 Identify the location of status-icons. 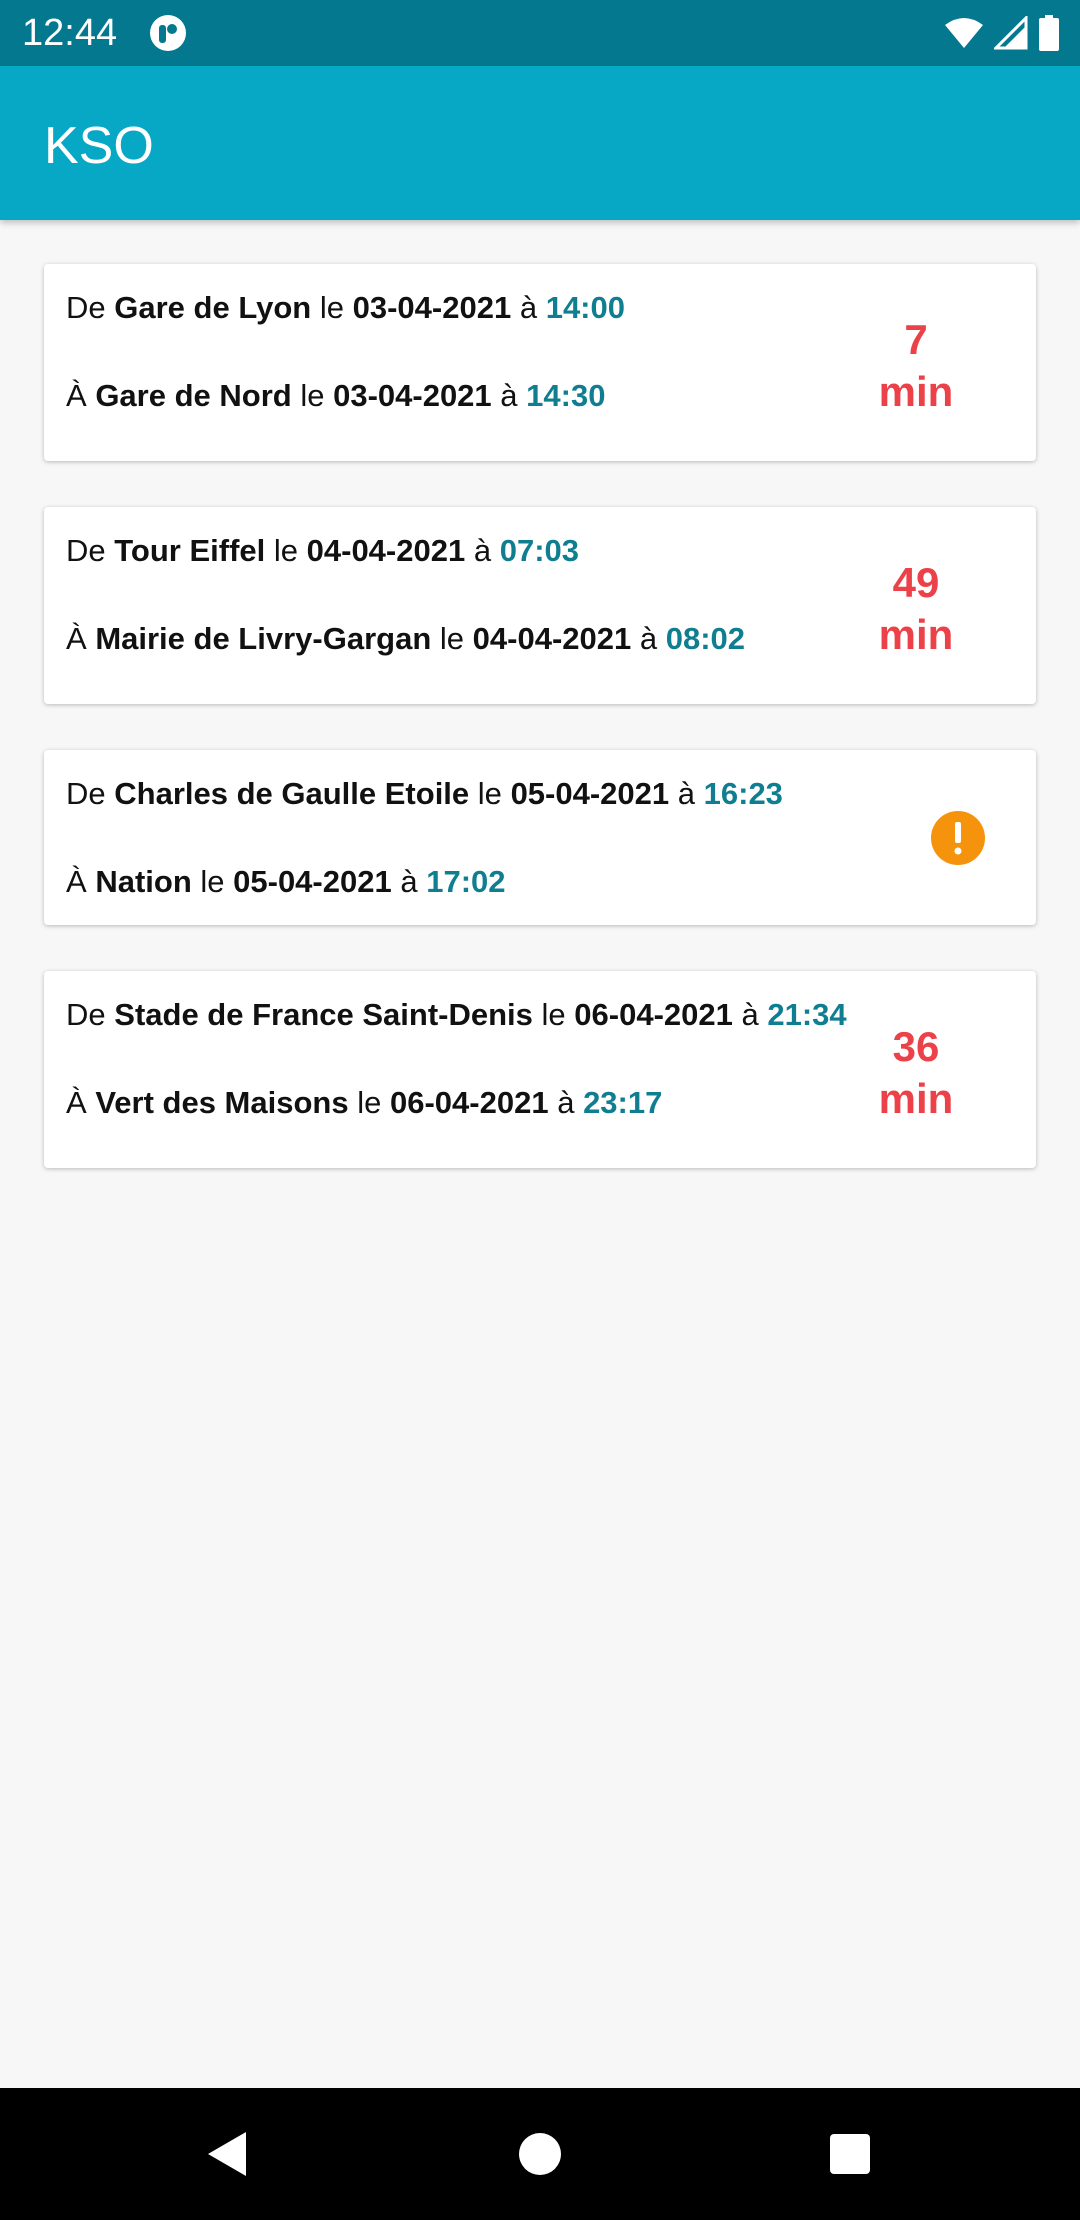
(997, 33).